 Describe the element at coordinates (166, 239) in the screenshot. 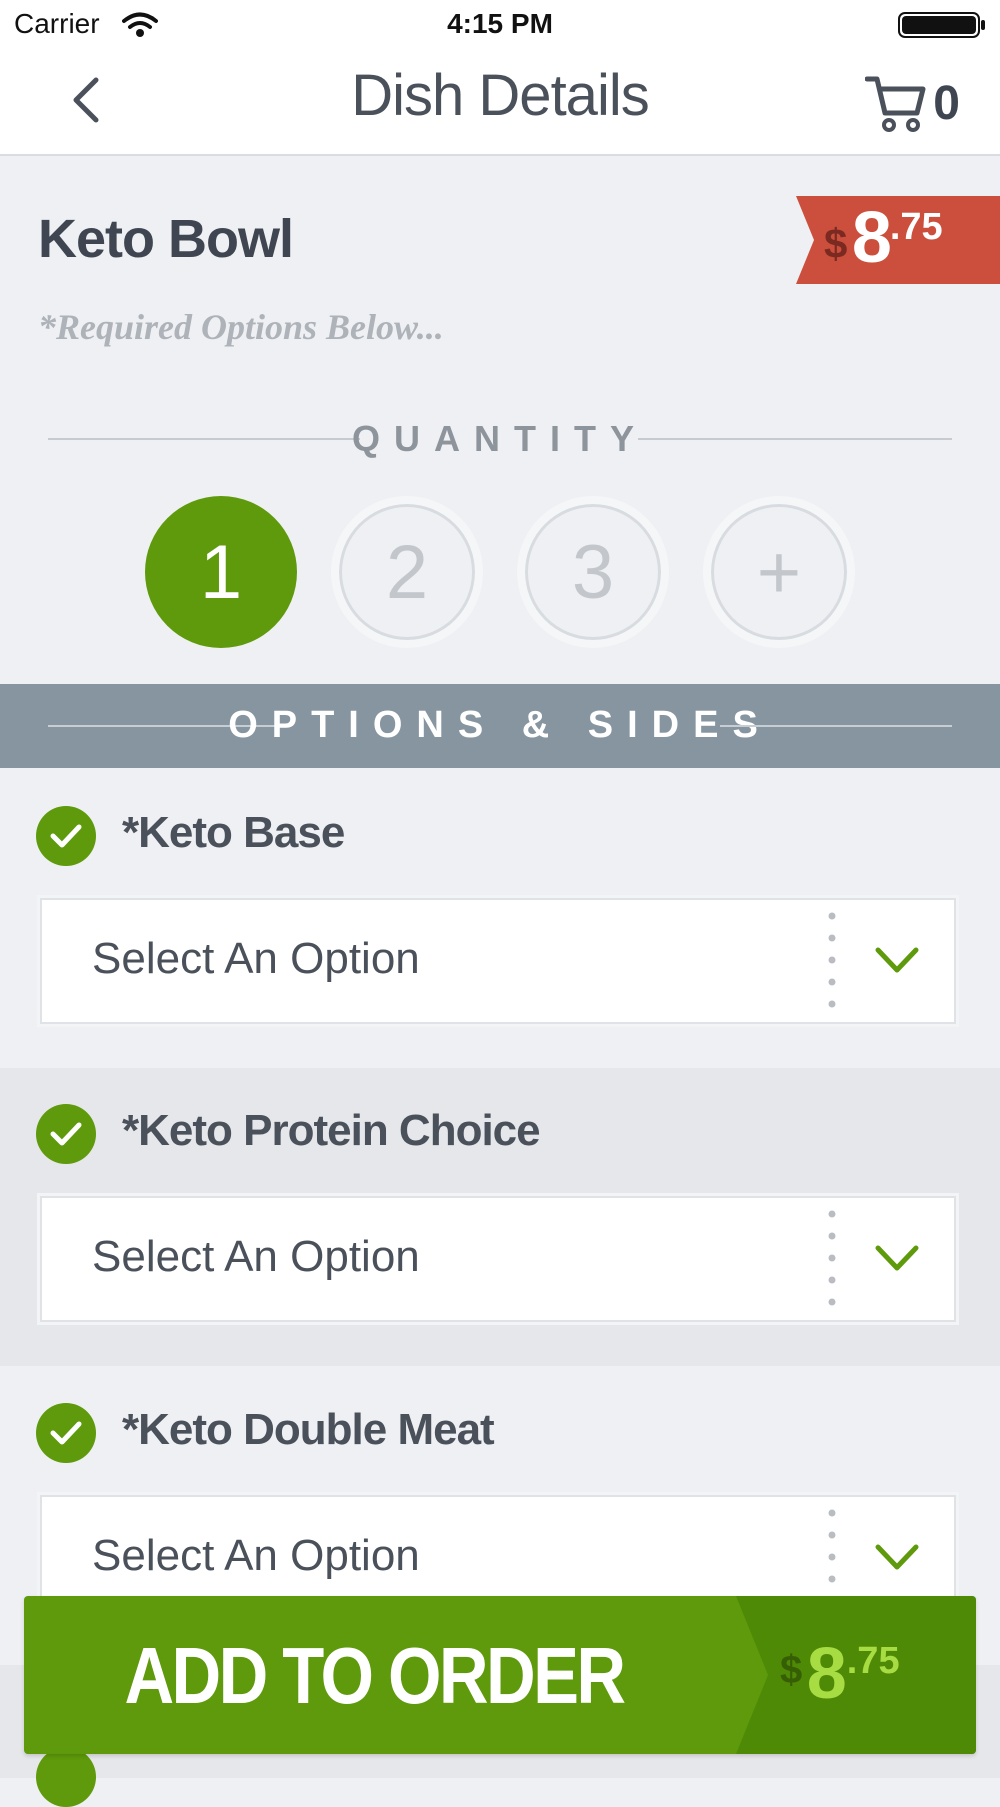

I see `dish-name: Keto Bowl` at that location.